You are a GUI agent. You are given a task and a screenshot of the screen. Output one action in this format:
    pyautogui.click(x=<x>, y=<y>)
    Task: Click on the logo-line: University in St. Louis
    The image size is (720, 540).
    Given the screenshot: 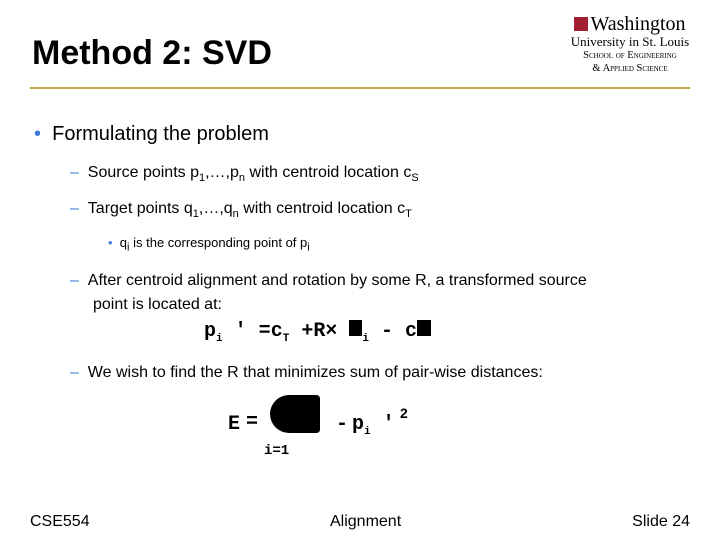 What is the action you would take?
    pyautogui.click(x=630, y=41)
    